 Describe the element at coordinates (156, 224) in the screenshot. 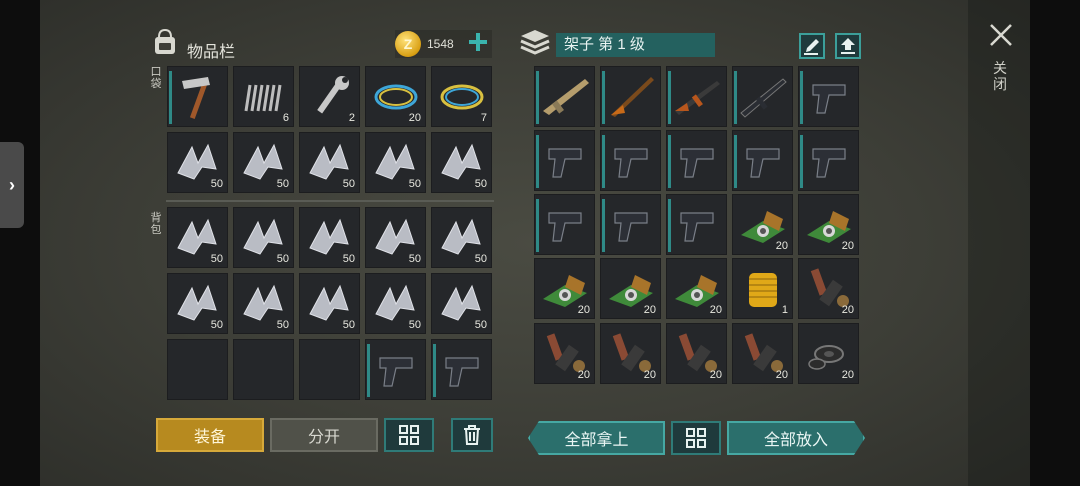

I see `backpack-label: 背包` at that location.